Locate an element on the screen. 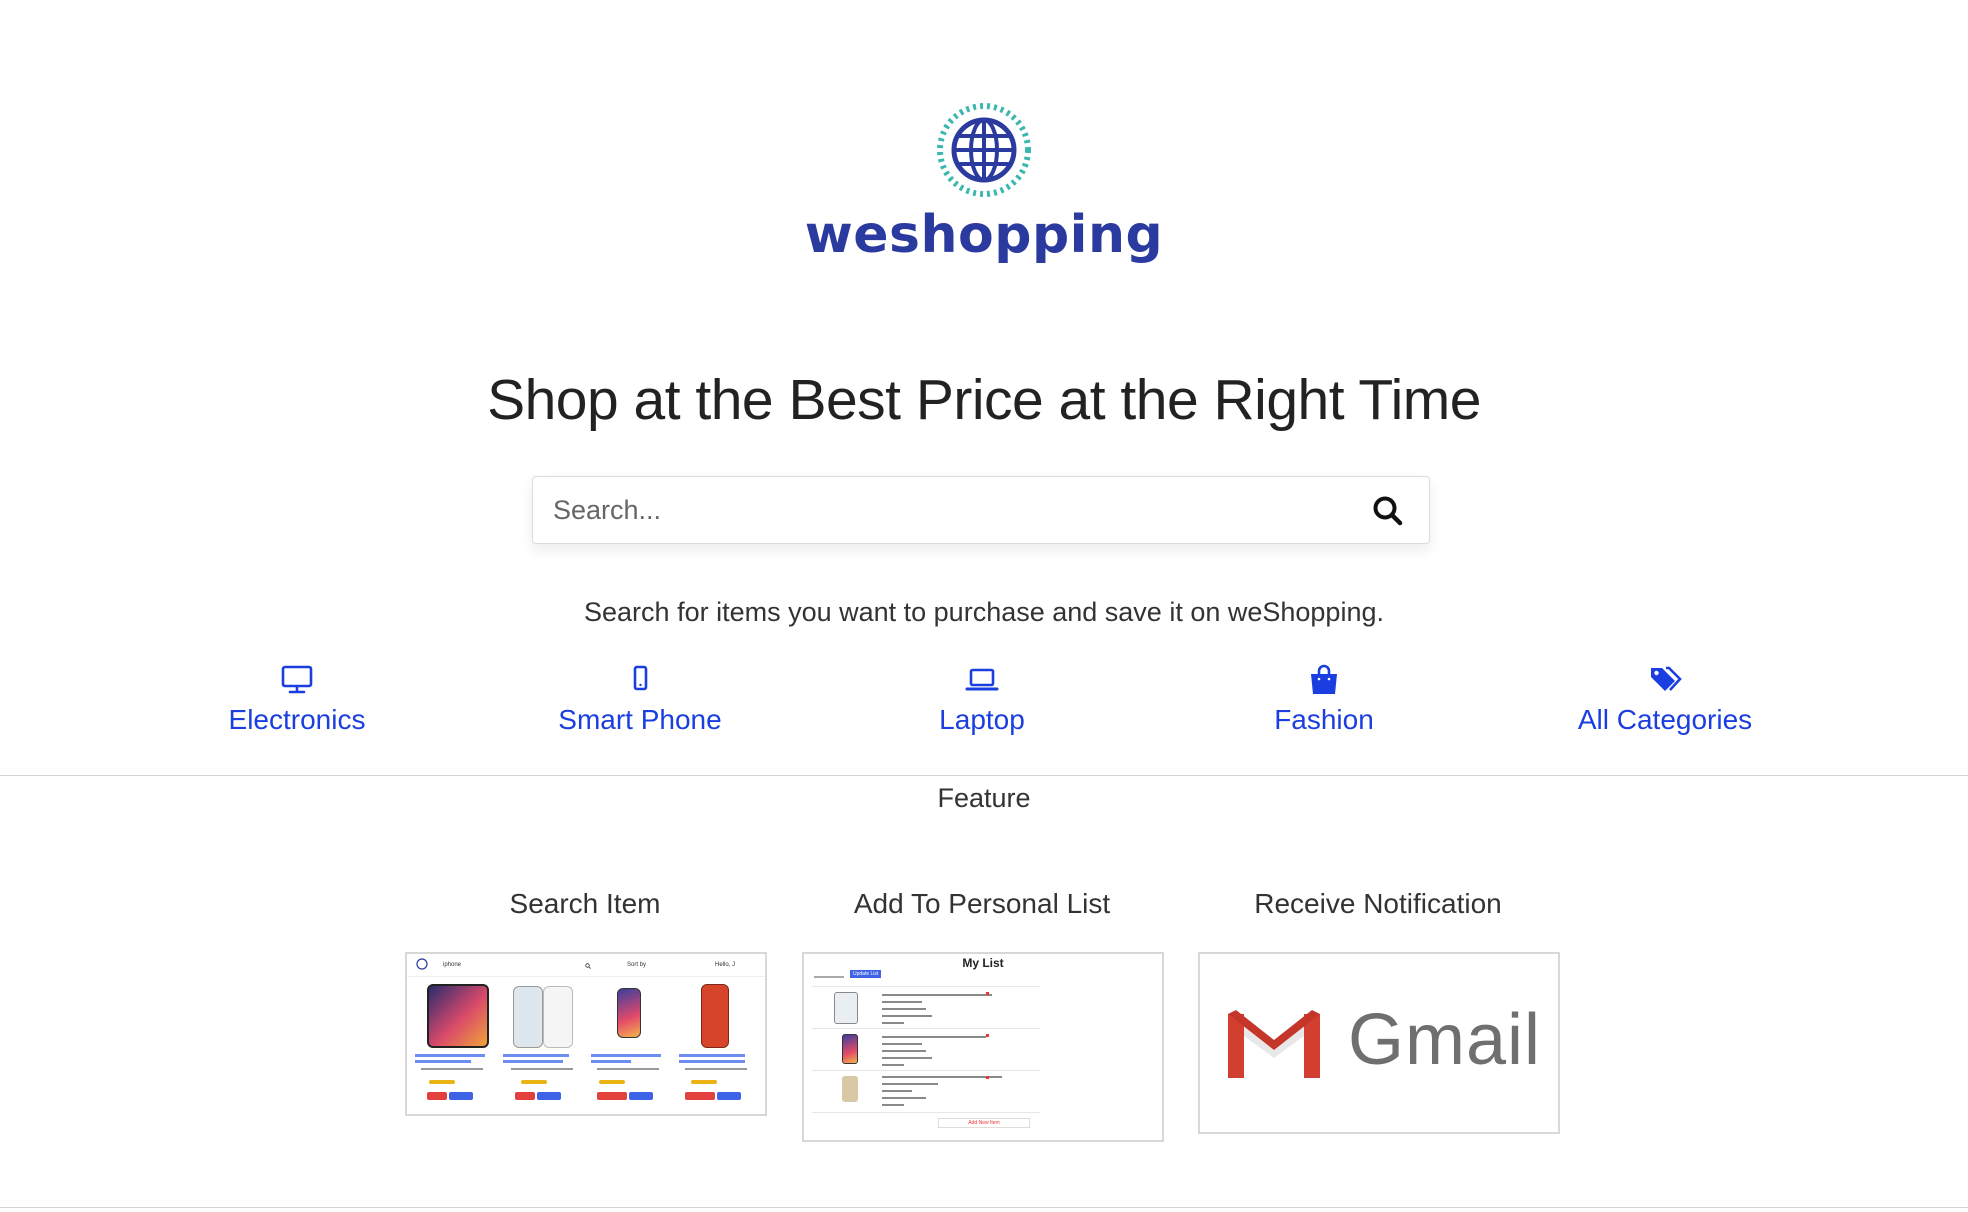 This screenshot has width=1968, height=1212. category-label: Smart Phone is located at coordinates (640, 719).